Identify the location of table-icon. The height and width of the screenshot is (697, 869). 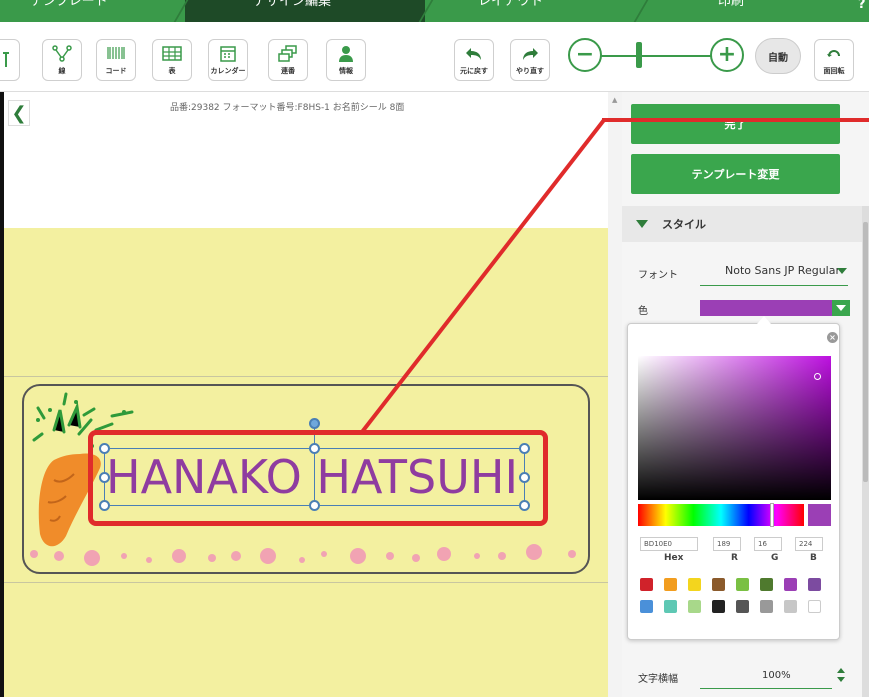
(172, 53).